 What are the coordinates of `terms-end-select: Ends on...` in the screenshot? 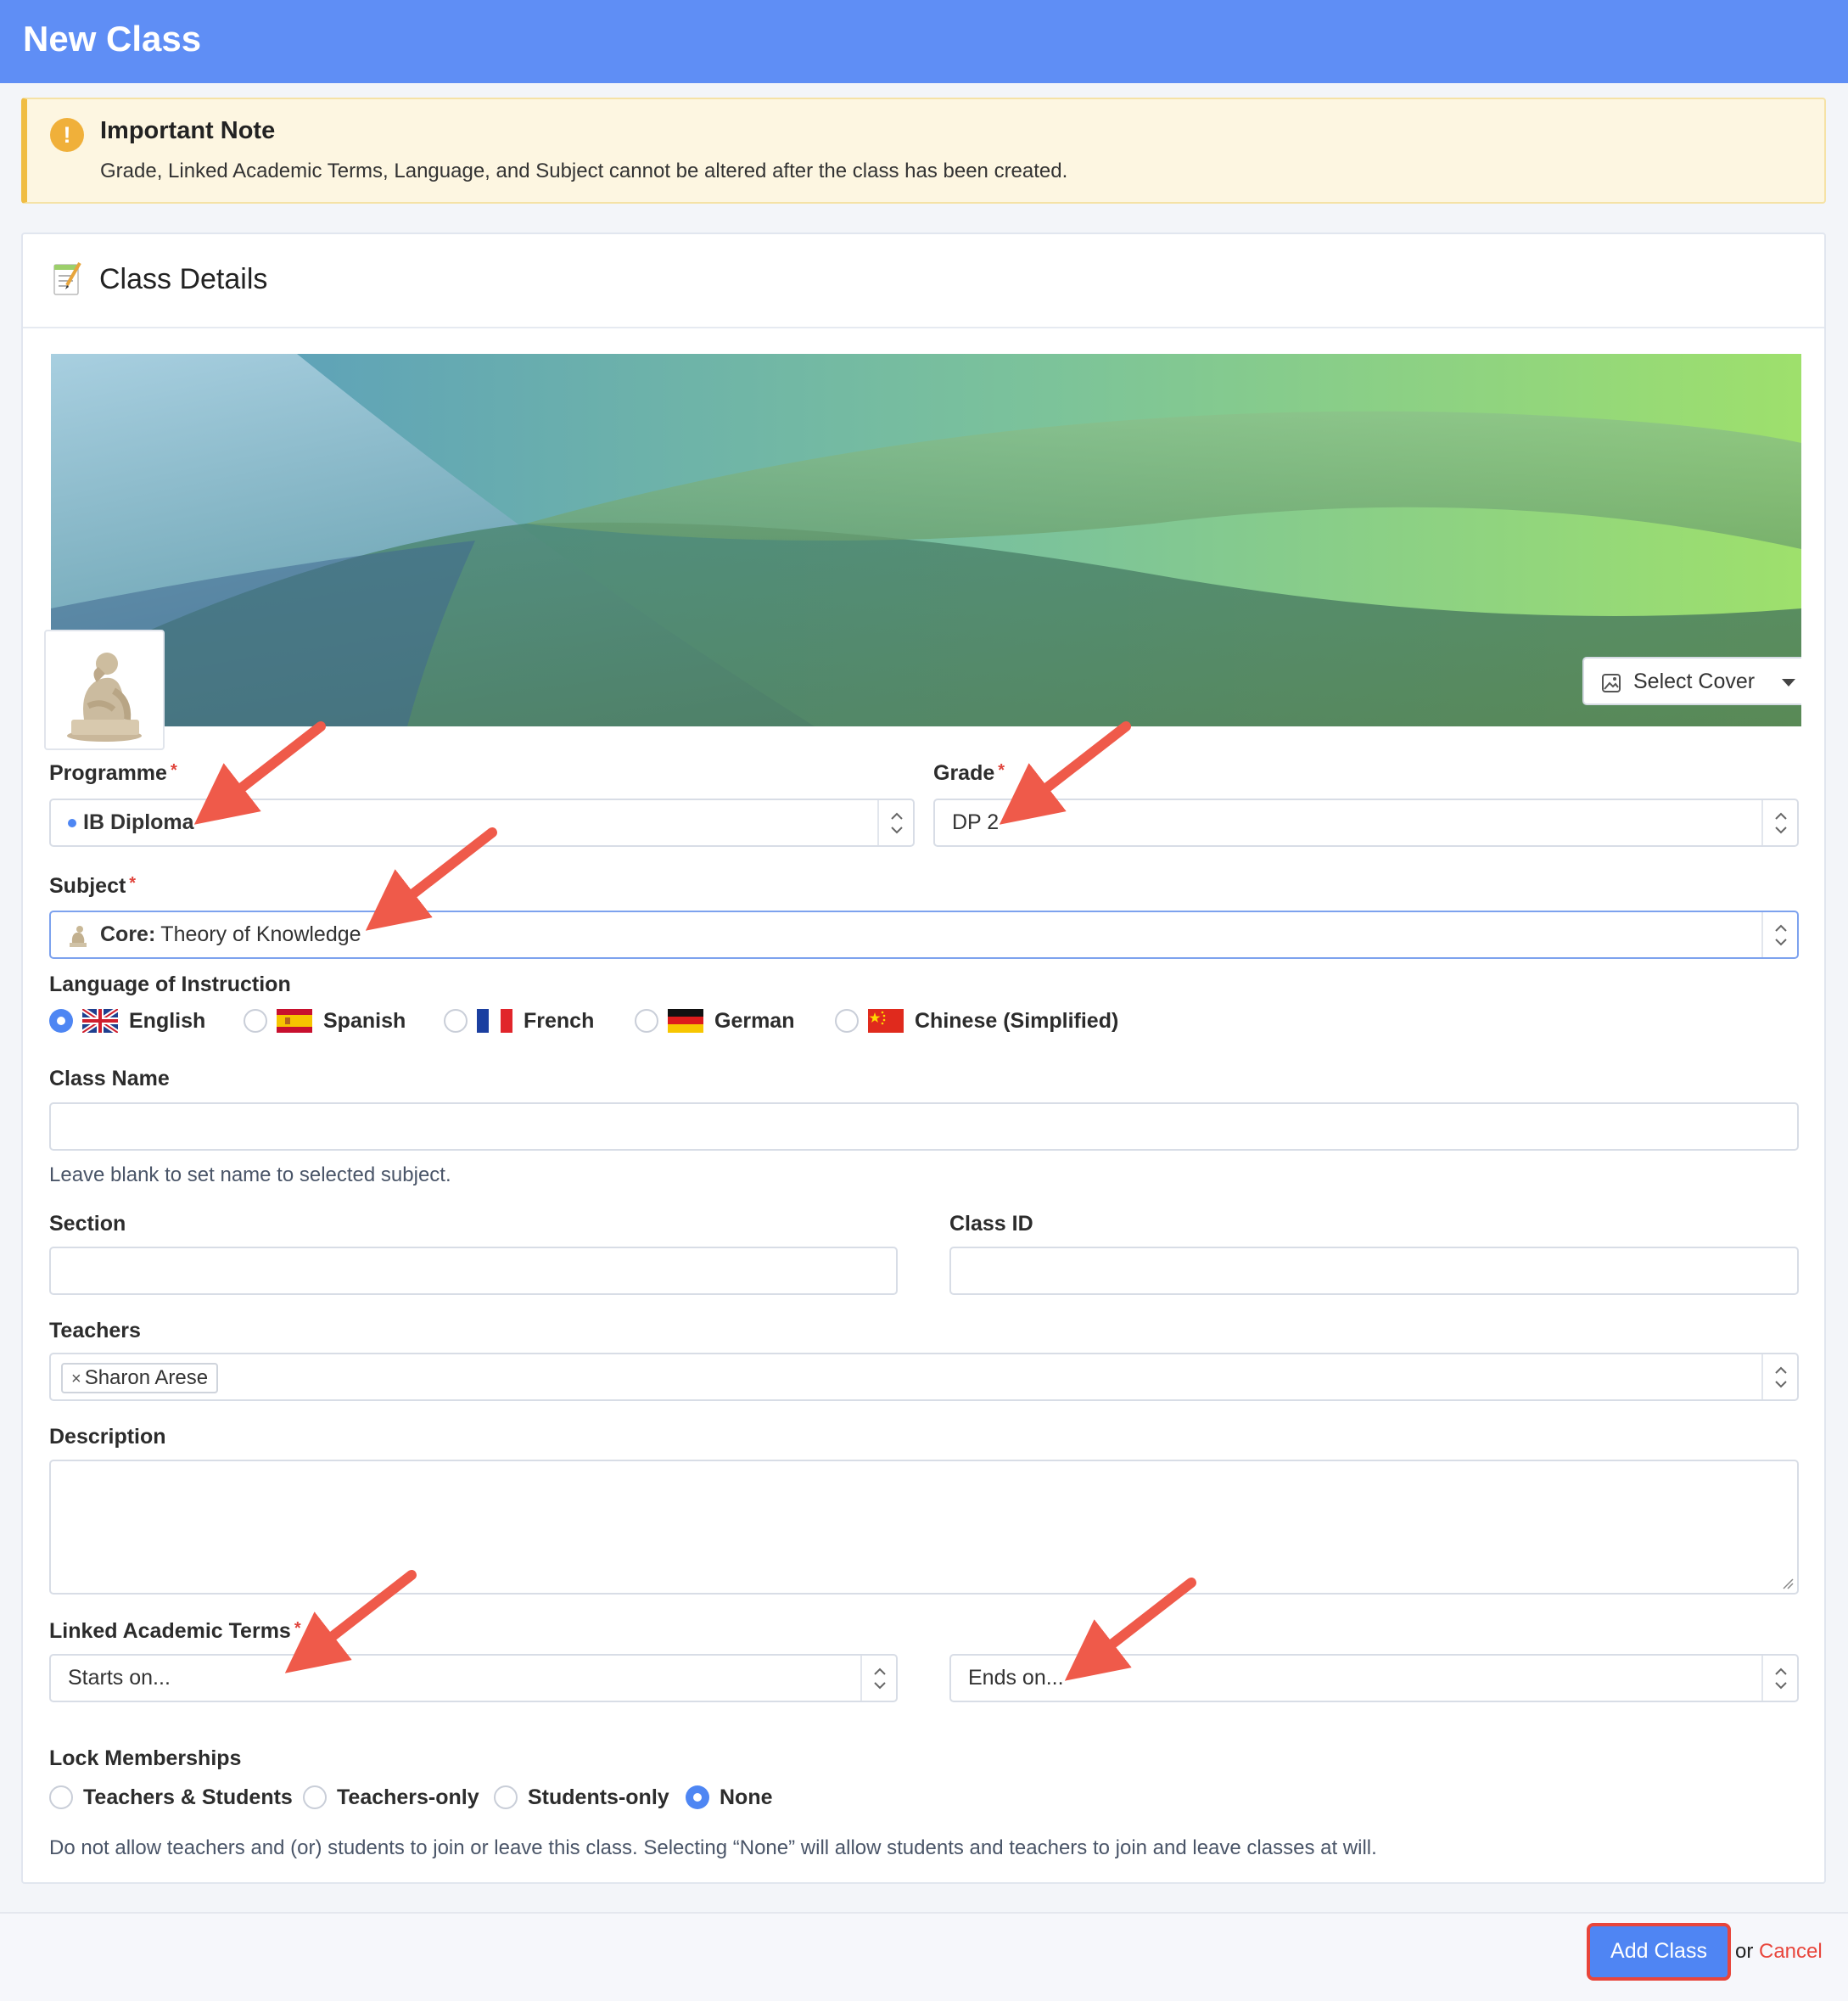 It's located at (1374, 1678).